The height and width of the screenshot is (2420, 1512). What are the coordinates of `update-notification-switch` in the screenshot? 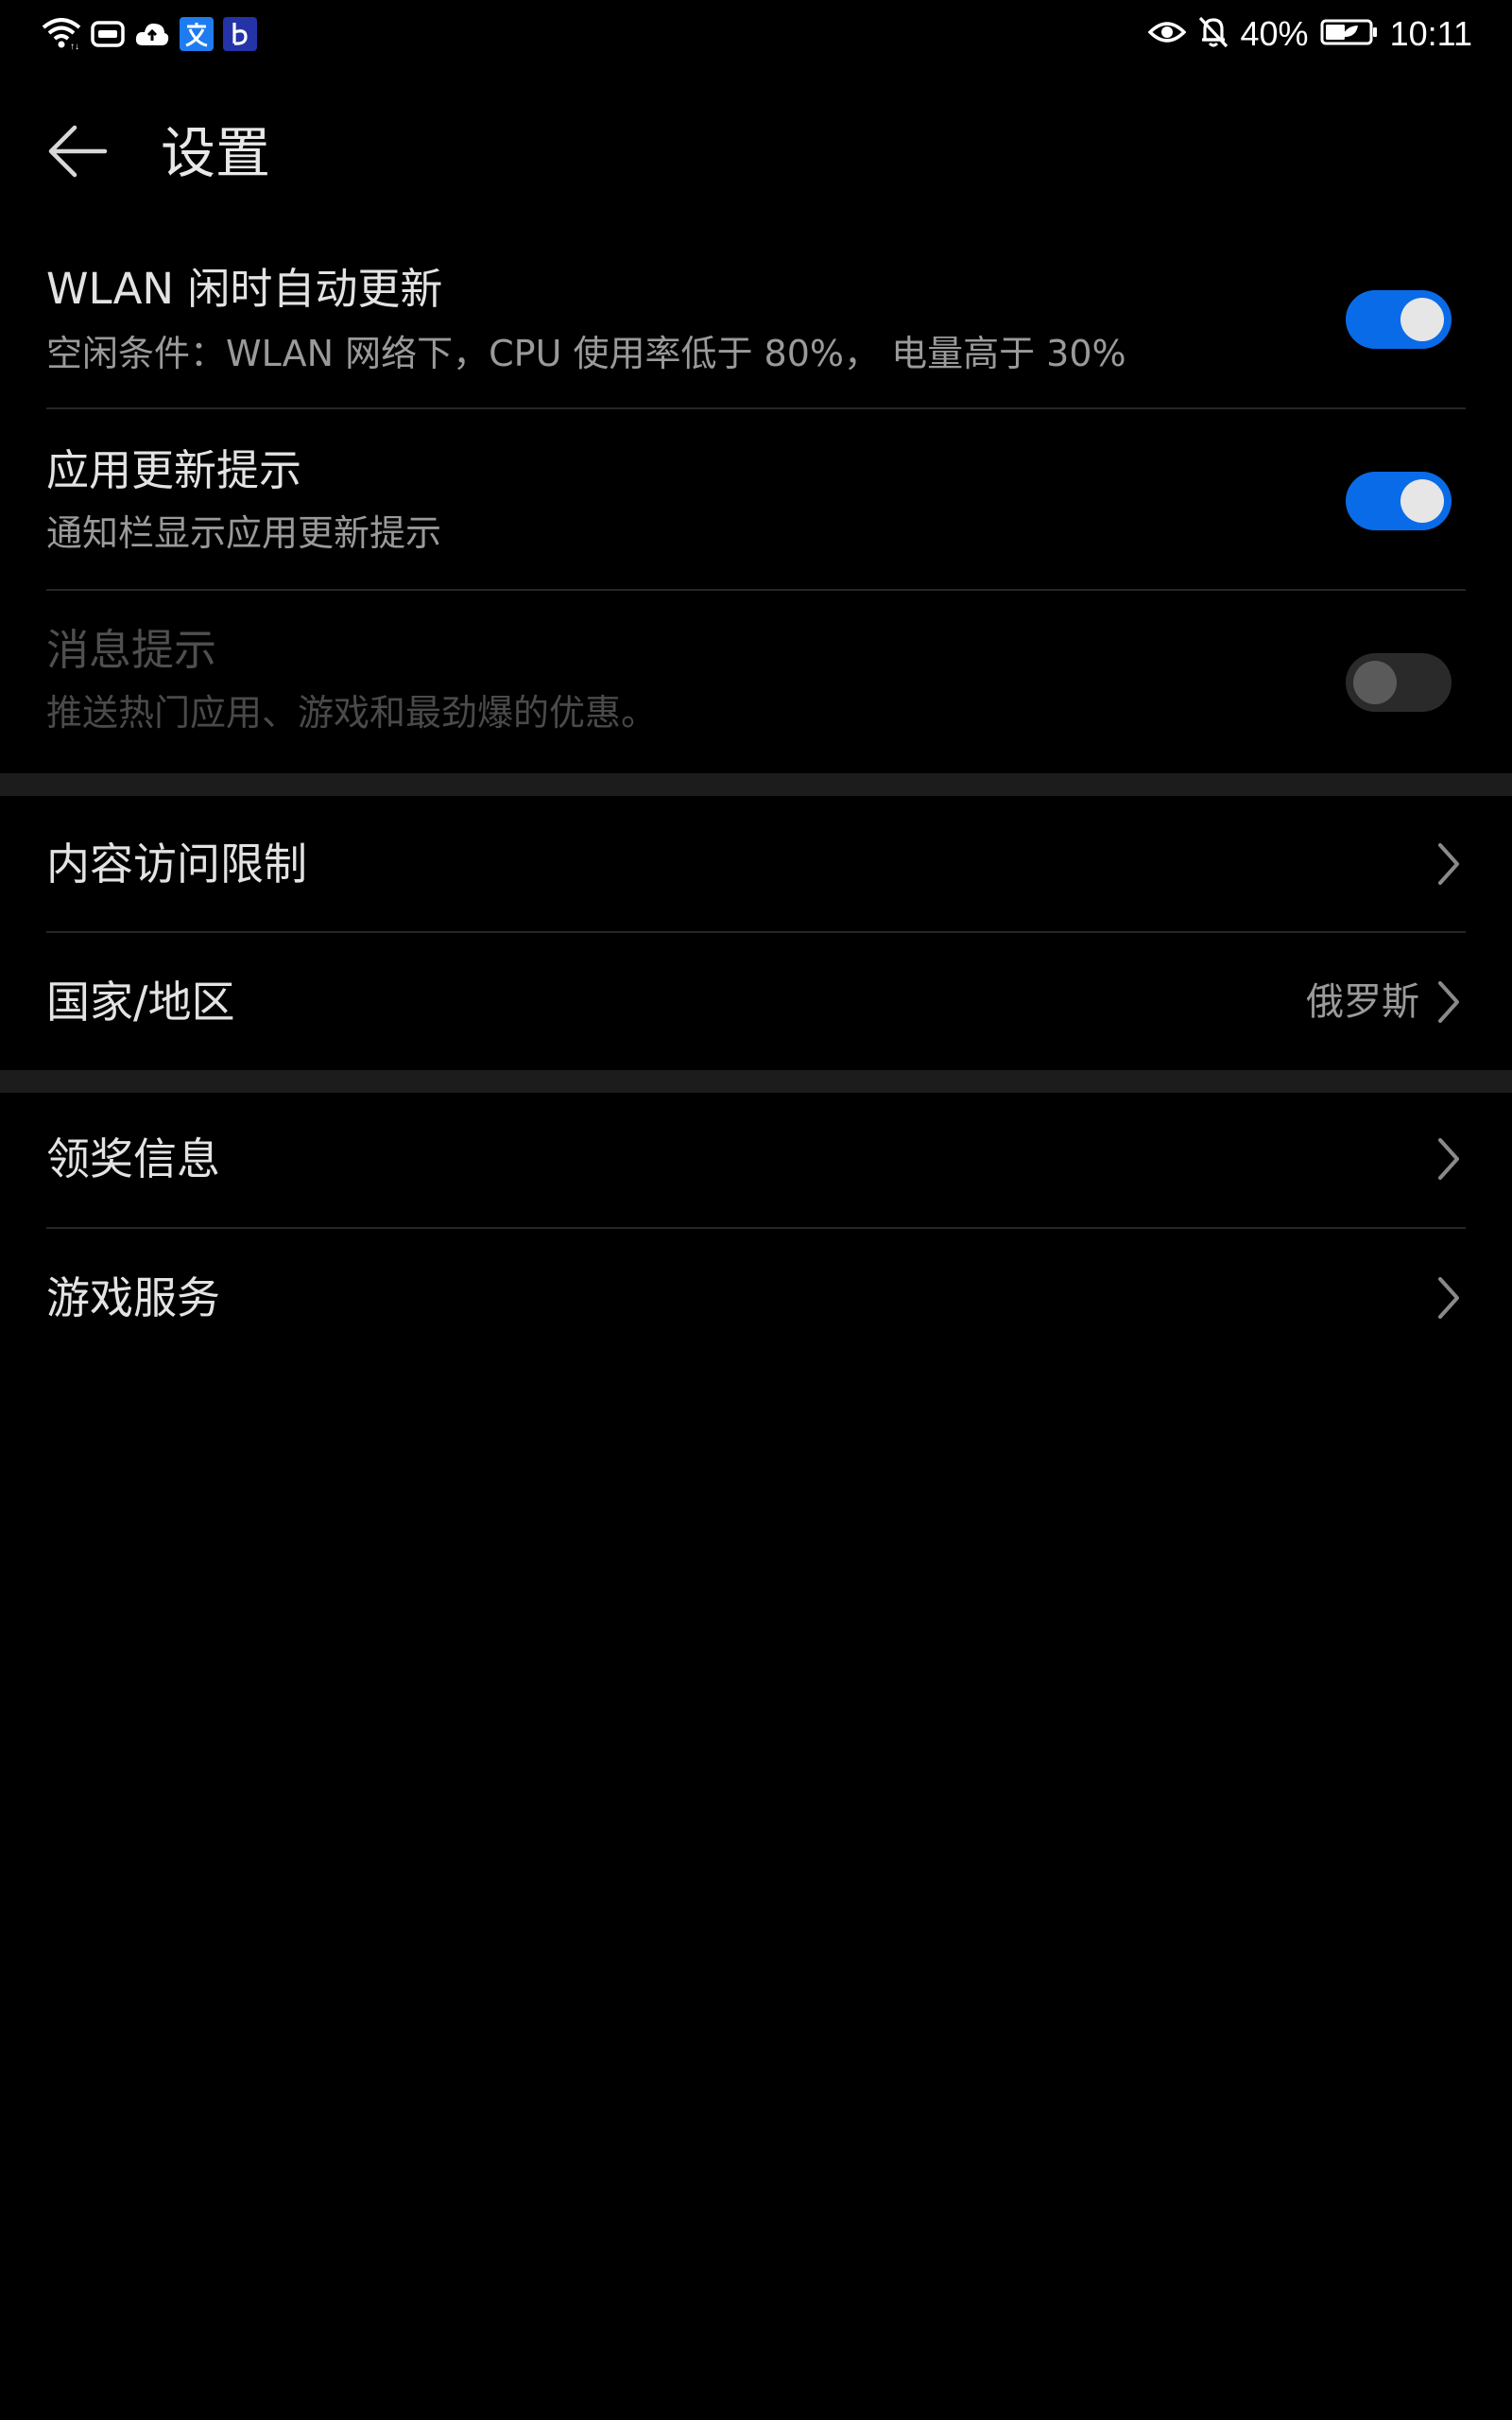 It's located at (1399, 501).